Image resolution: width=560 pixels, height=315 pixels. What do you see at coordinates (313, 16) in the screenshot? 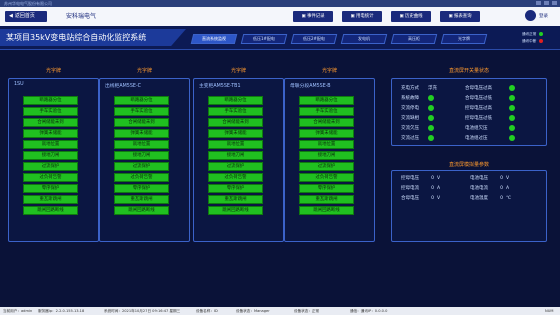
I see `event-log-button: ▣ 事件记录` at bounding box center [313, 16].